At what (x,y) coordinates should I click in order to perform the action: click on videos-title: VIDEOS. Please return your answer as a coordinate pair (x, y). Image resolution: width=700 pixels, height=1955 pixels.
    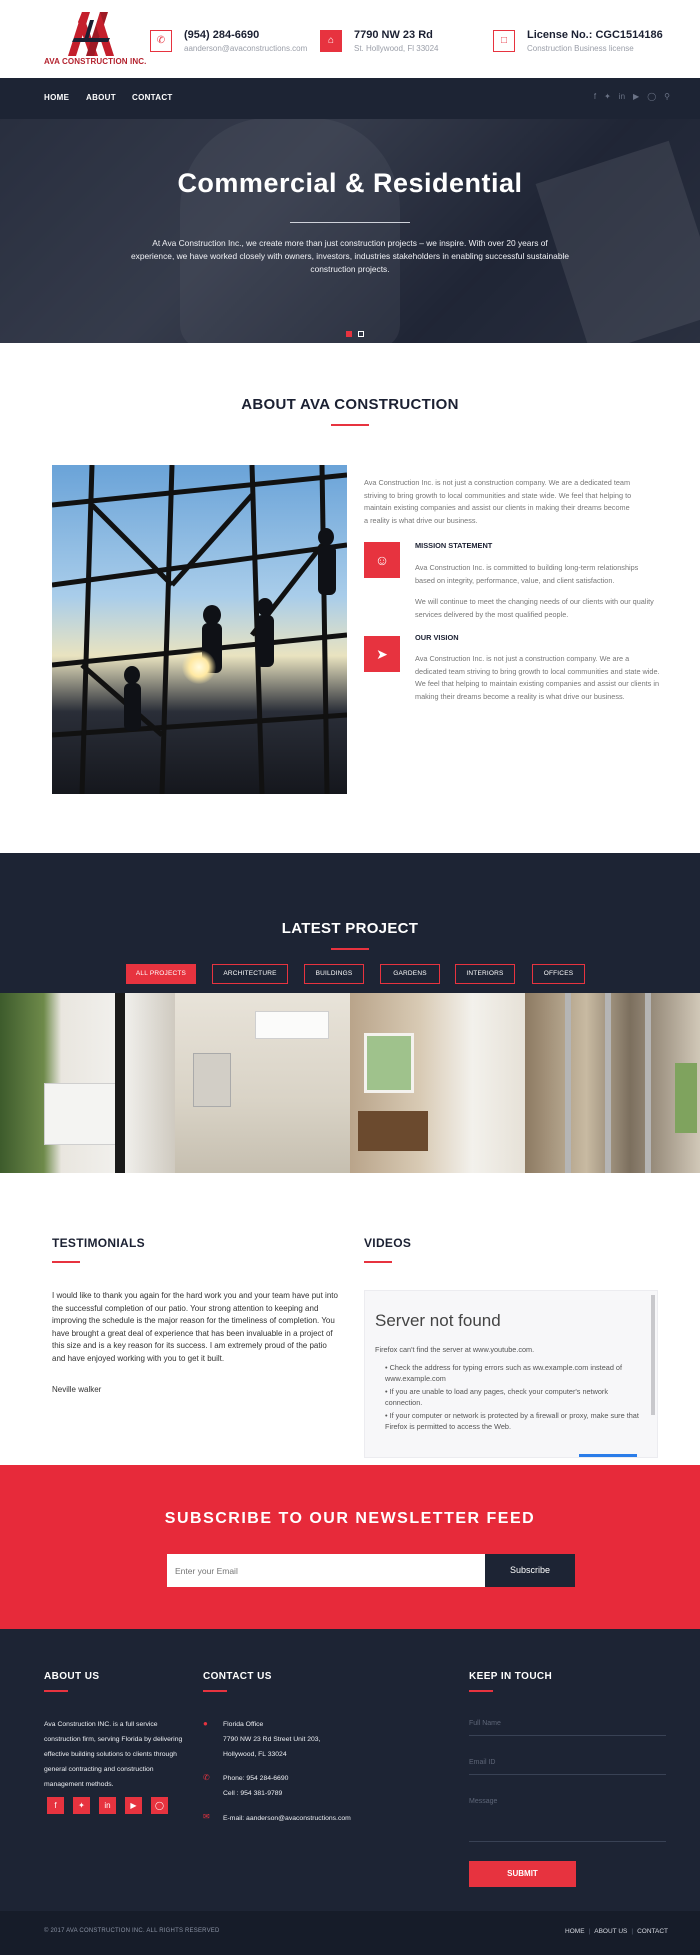
    Looking at the image, I should click on (388, 1243).